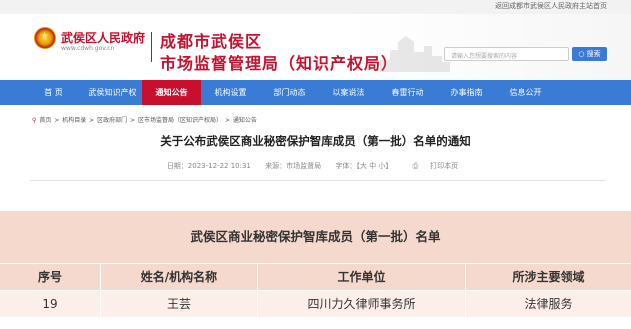  I want to click on search-button-label: 搜索, so click(593, 54).